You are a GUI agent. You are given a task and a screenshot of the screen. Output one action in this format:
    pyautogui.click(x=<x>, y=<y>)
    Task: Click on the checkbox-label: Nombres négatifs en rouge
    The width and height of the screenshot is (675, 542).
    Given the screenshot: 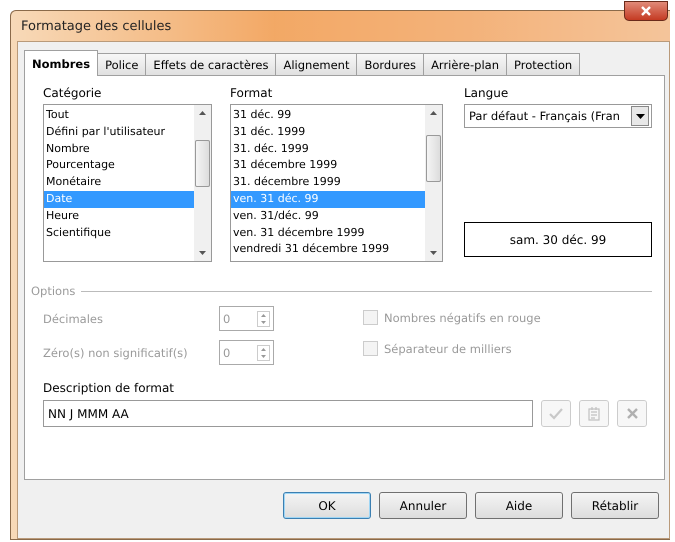 What is the action you would take?
    pyautogui.click(x=462, y=317)
    